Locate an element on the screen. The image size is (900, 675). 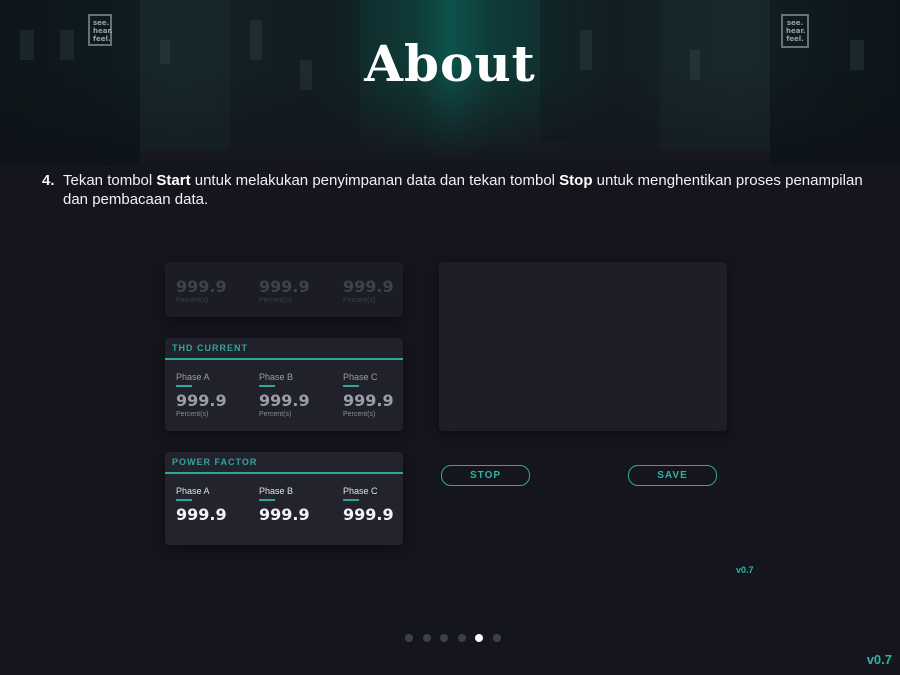
stop-button: STOP is located at coordinates (485, 475).